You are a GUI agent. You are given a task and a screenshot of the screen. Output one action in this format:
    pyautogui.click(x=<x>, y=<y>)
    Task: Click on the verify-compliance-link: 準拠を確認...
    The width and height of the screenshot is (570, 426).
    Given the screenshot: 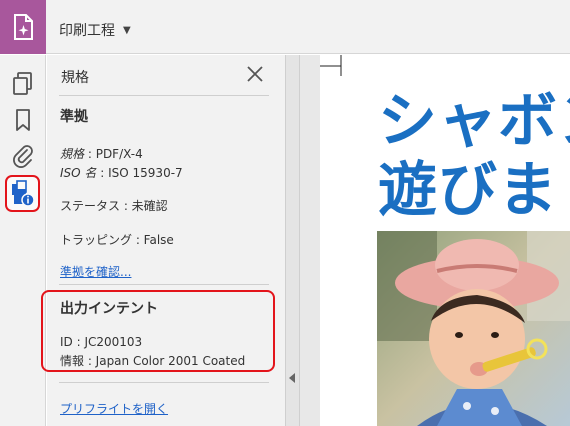 What is the action you would take?
    pyautogui.click(x=95, y=271)
    